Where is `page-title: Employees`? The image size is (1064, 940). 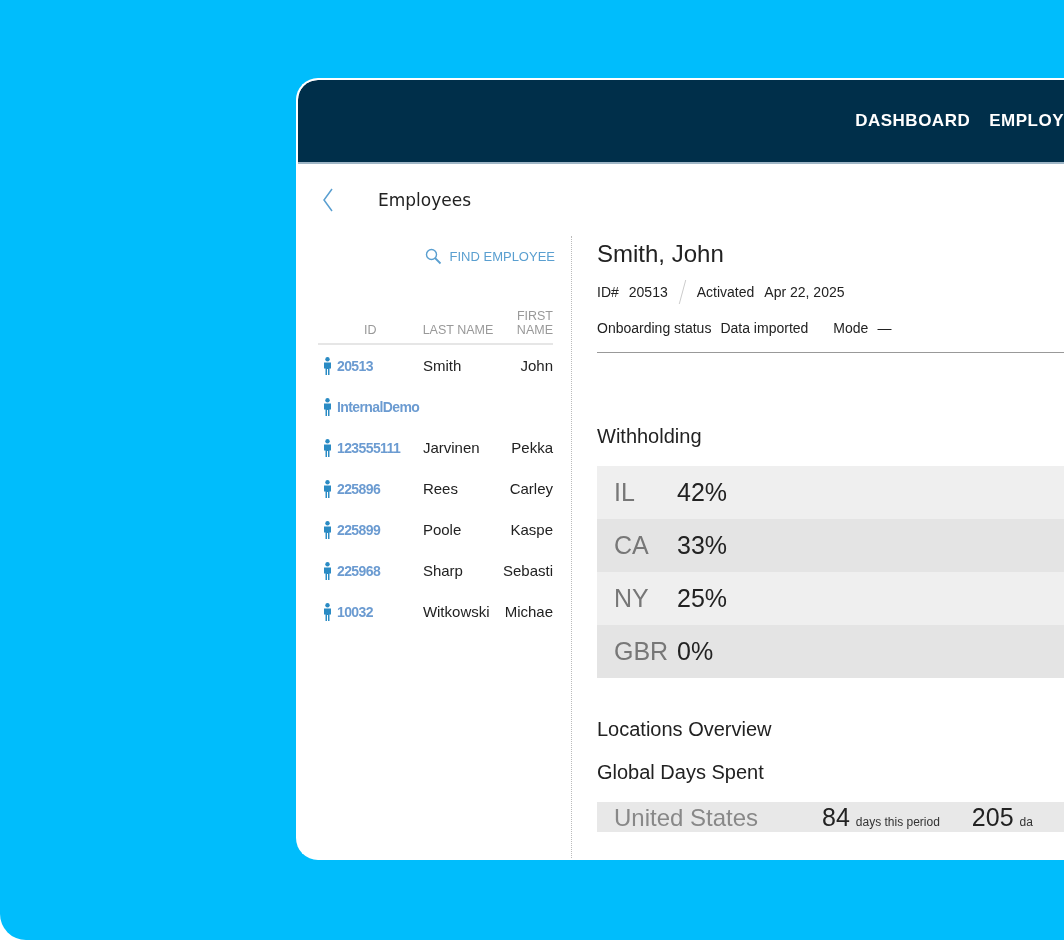
page-title: Employees is located at coordinates (425, 200).